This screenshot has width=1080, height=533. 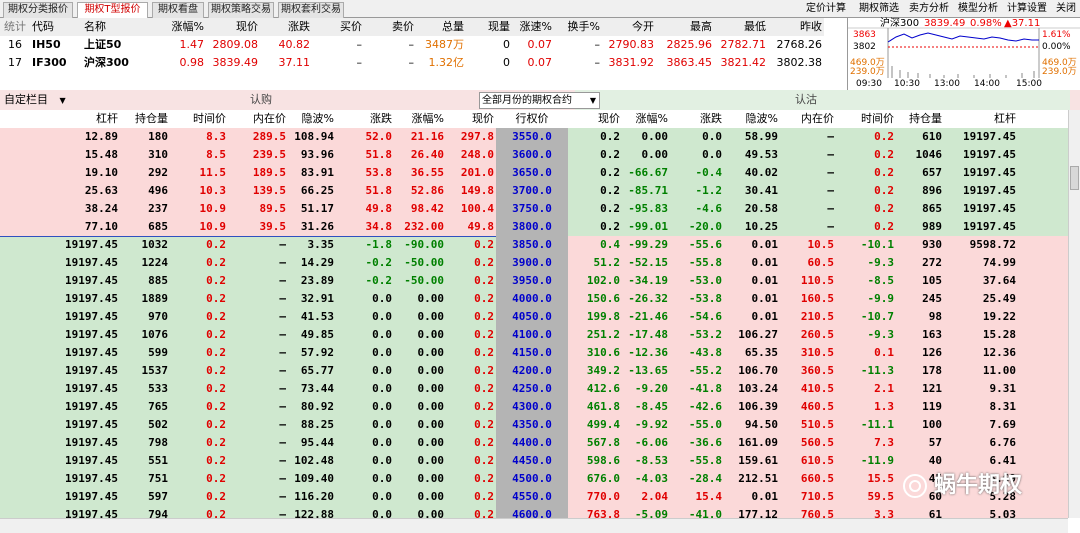 What do you see at coordinates (595, 299) in the screenshot?
I see `put-cell: 150.6` at bounding box center [595, 299].